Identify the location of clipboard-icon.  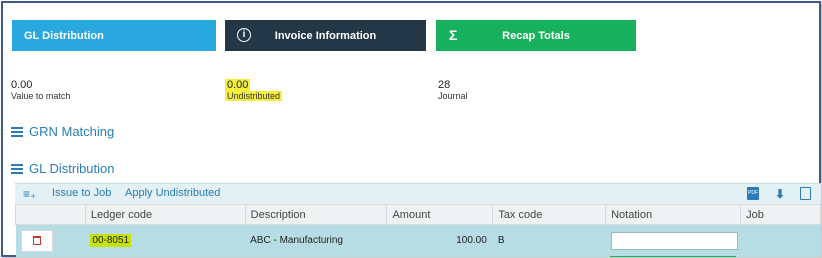
(805, 193).